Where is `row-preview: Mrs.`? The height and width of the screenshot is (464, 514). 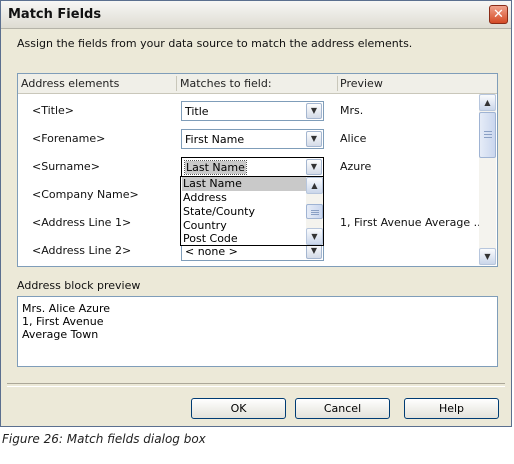
row-preview: Mrs. is located at coordinates (352, 110).